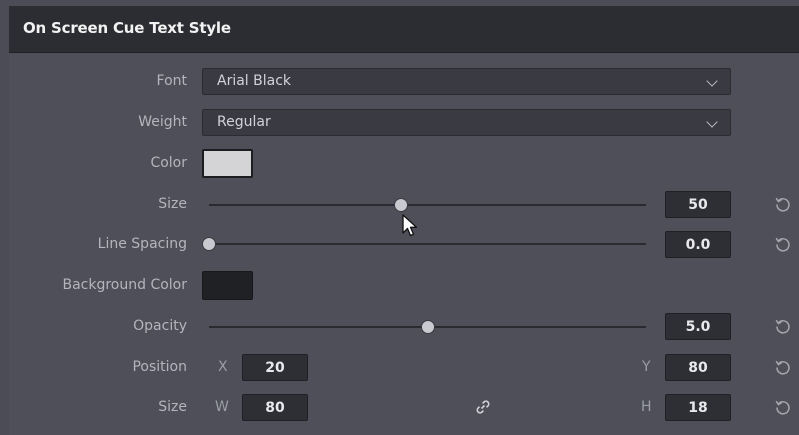  I want to click on opacity-label: Opacity, so click(160, 326).